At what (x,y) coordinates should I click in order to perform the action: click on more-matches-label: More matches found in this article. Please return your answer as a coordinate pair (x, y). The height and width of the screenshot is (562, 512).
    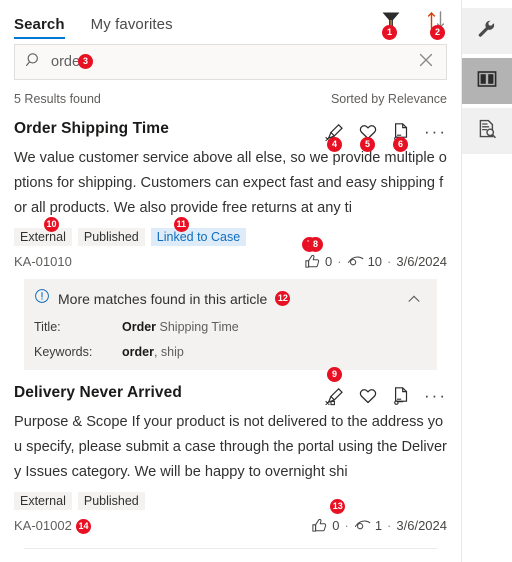
    Looking at the image, I should click on (163, 298).